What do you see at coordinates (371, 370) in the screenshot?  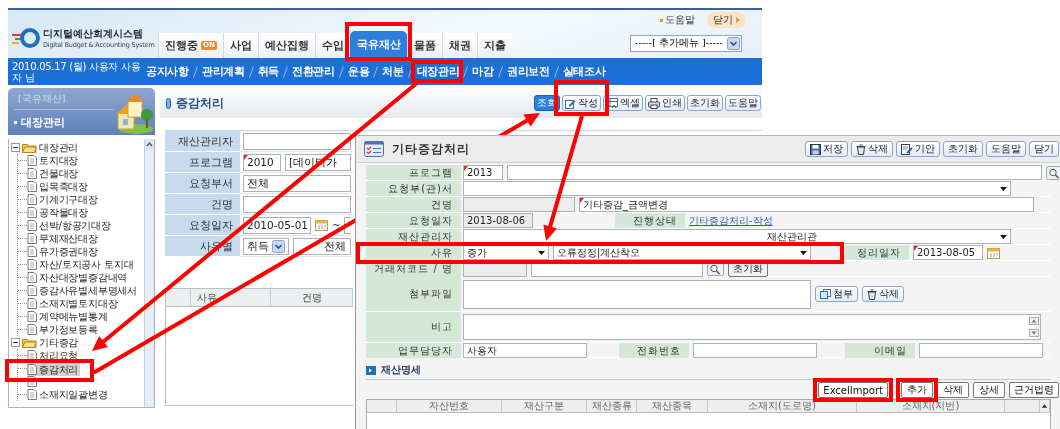 I see `section-icon` at bounding box center [371, 370].